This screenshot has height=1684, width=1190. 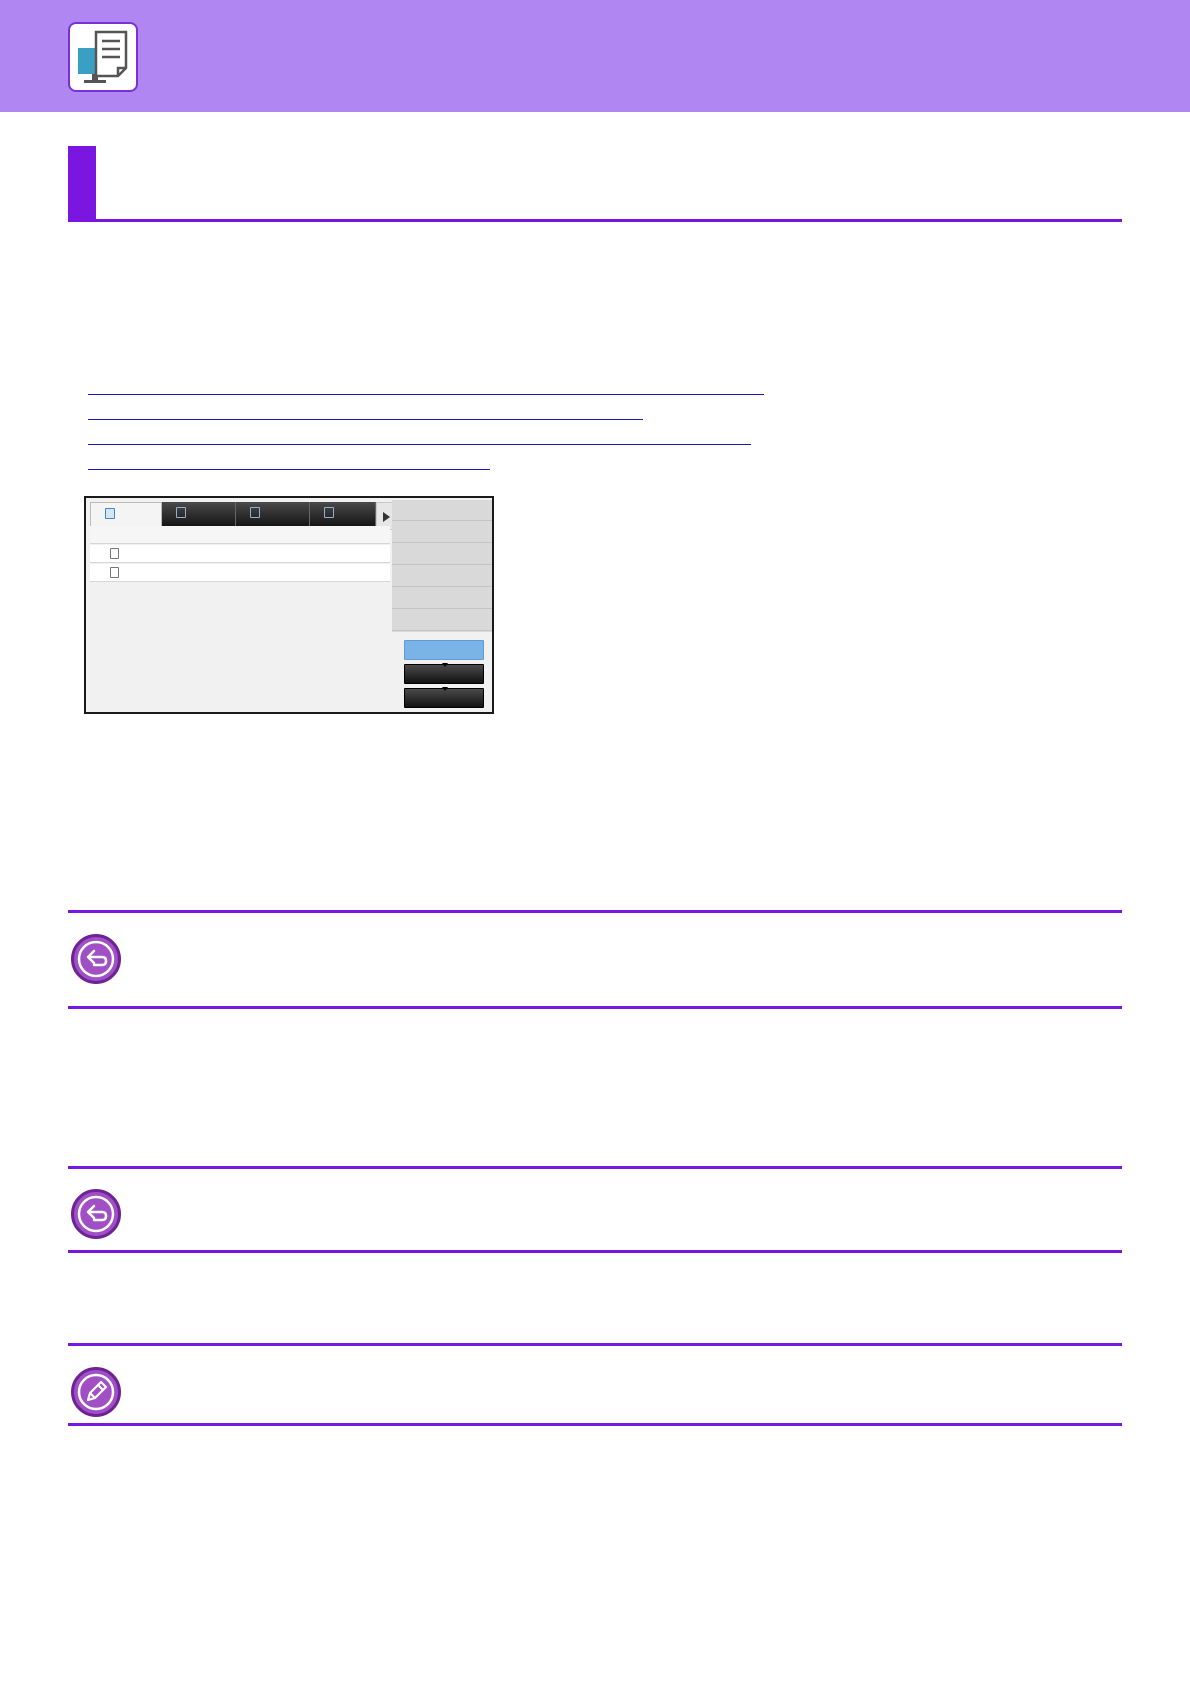 I want to click on side-menu, so click(x=442, y=566).